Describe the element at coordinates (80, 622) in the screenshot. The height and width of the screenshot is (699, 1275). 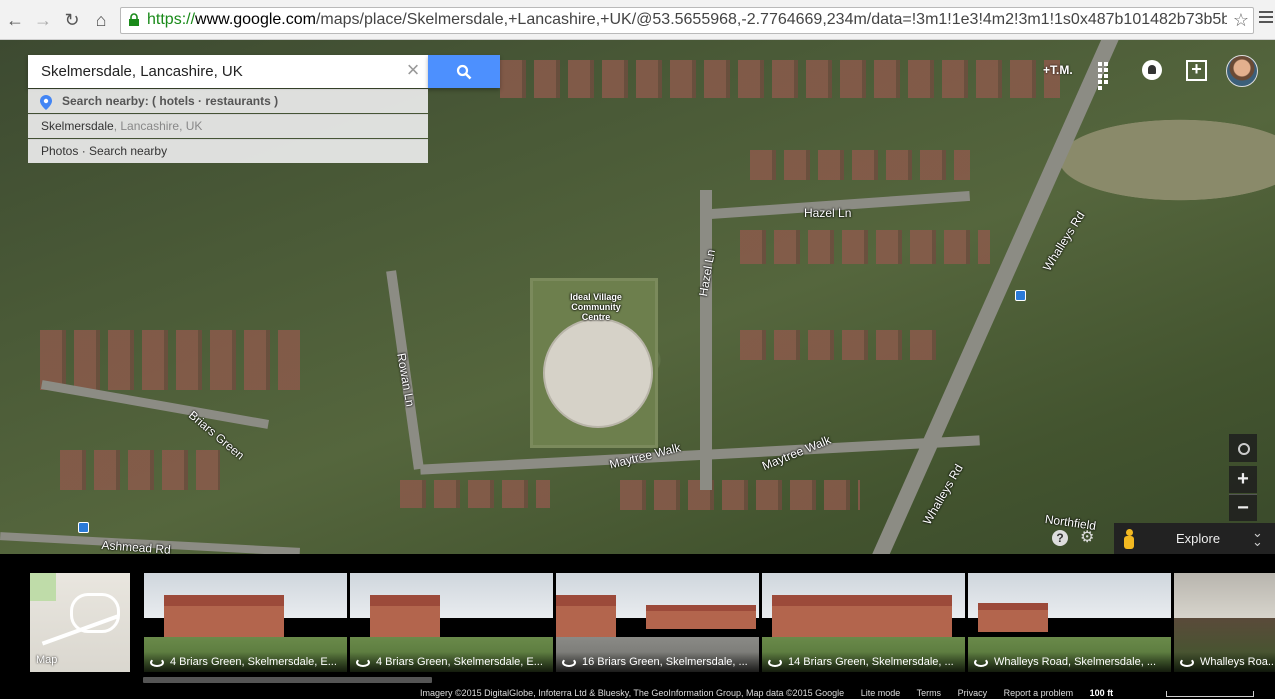
I see `map-view-thumbnail: Map` at that location.